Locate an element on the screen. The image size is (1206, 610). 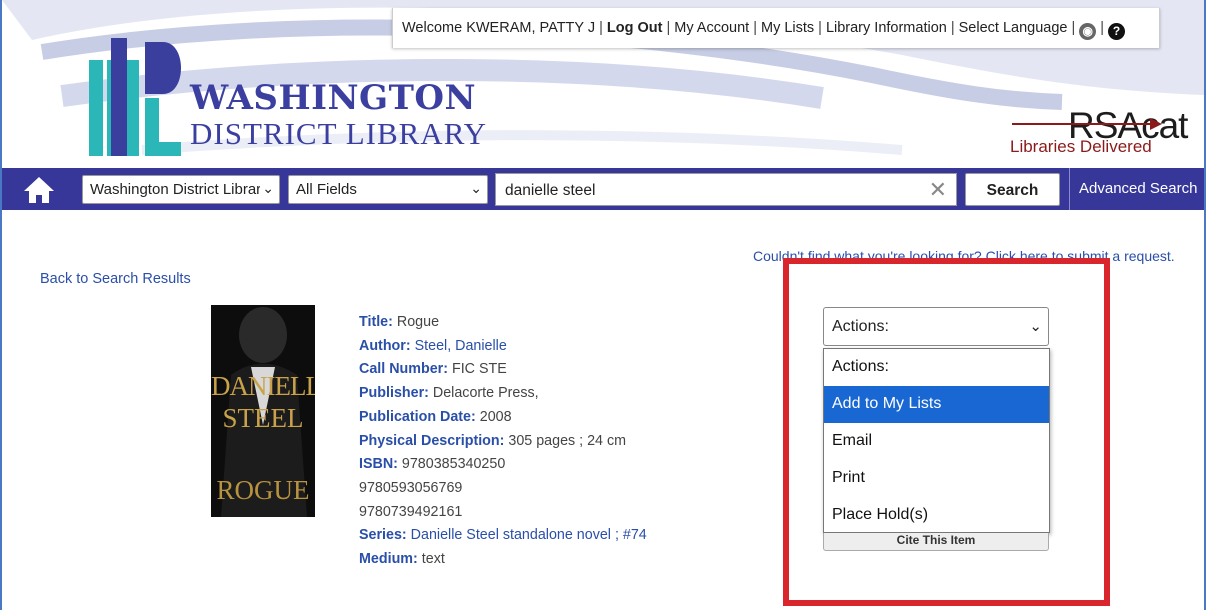
publication-date-row: Publication Date: 2008 is located at coordinates (435, 416).